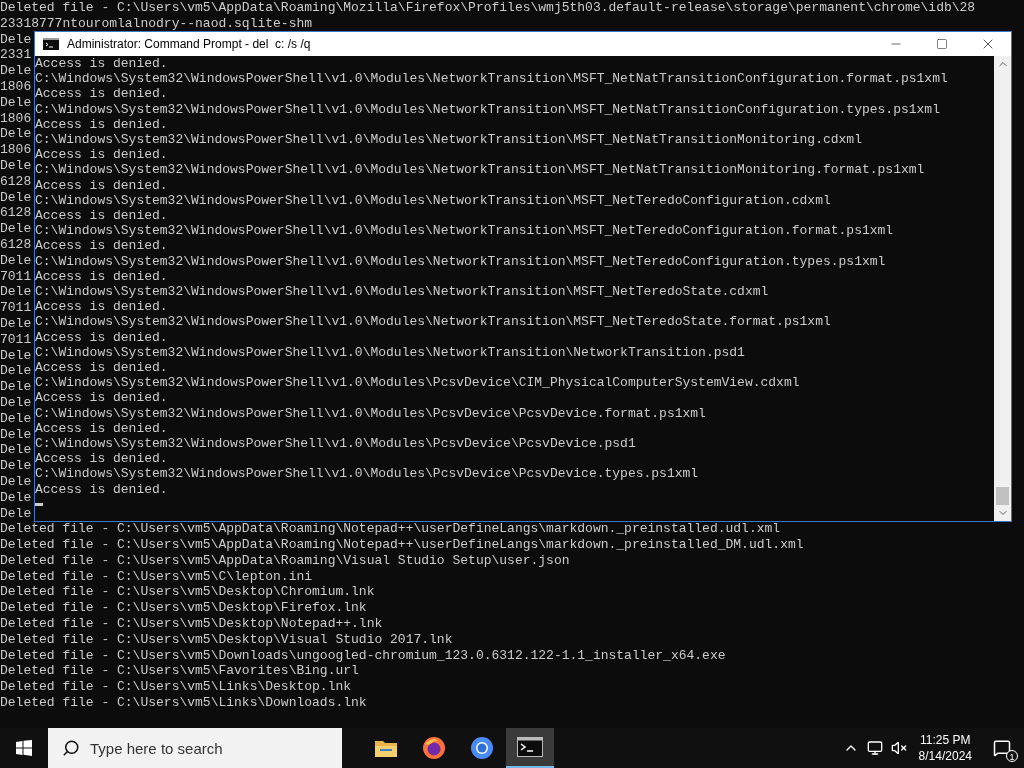 This screenshot has height=768, width=1024. I want to click on console-line: C:\Windows\System32\WindowsPowerShell\v1.0\Modules\NetworkTransition\MSFT_NetTeredoConfiguration.cdxml, so click(433, 200).